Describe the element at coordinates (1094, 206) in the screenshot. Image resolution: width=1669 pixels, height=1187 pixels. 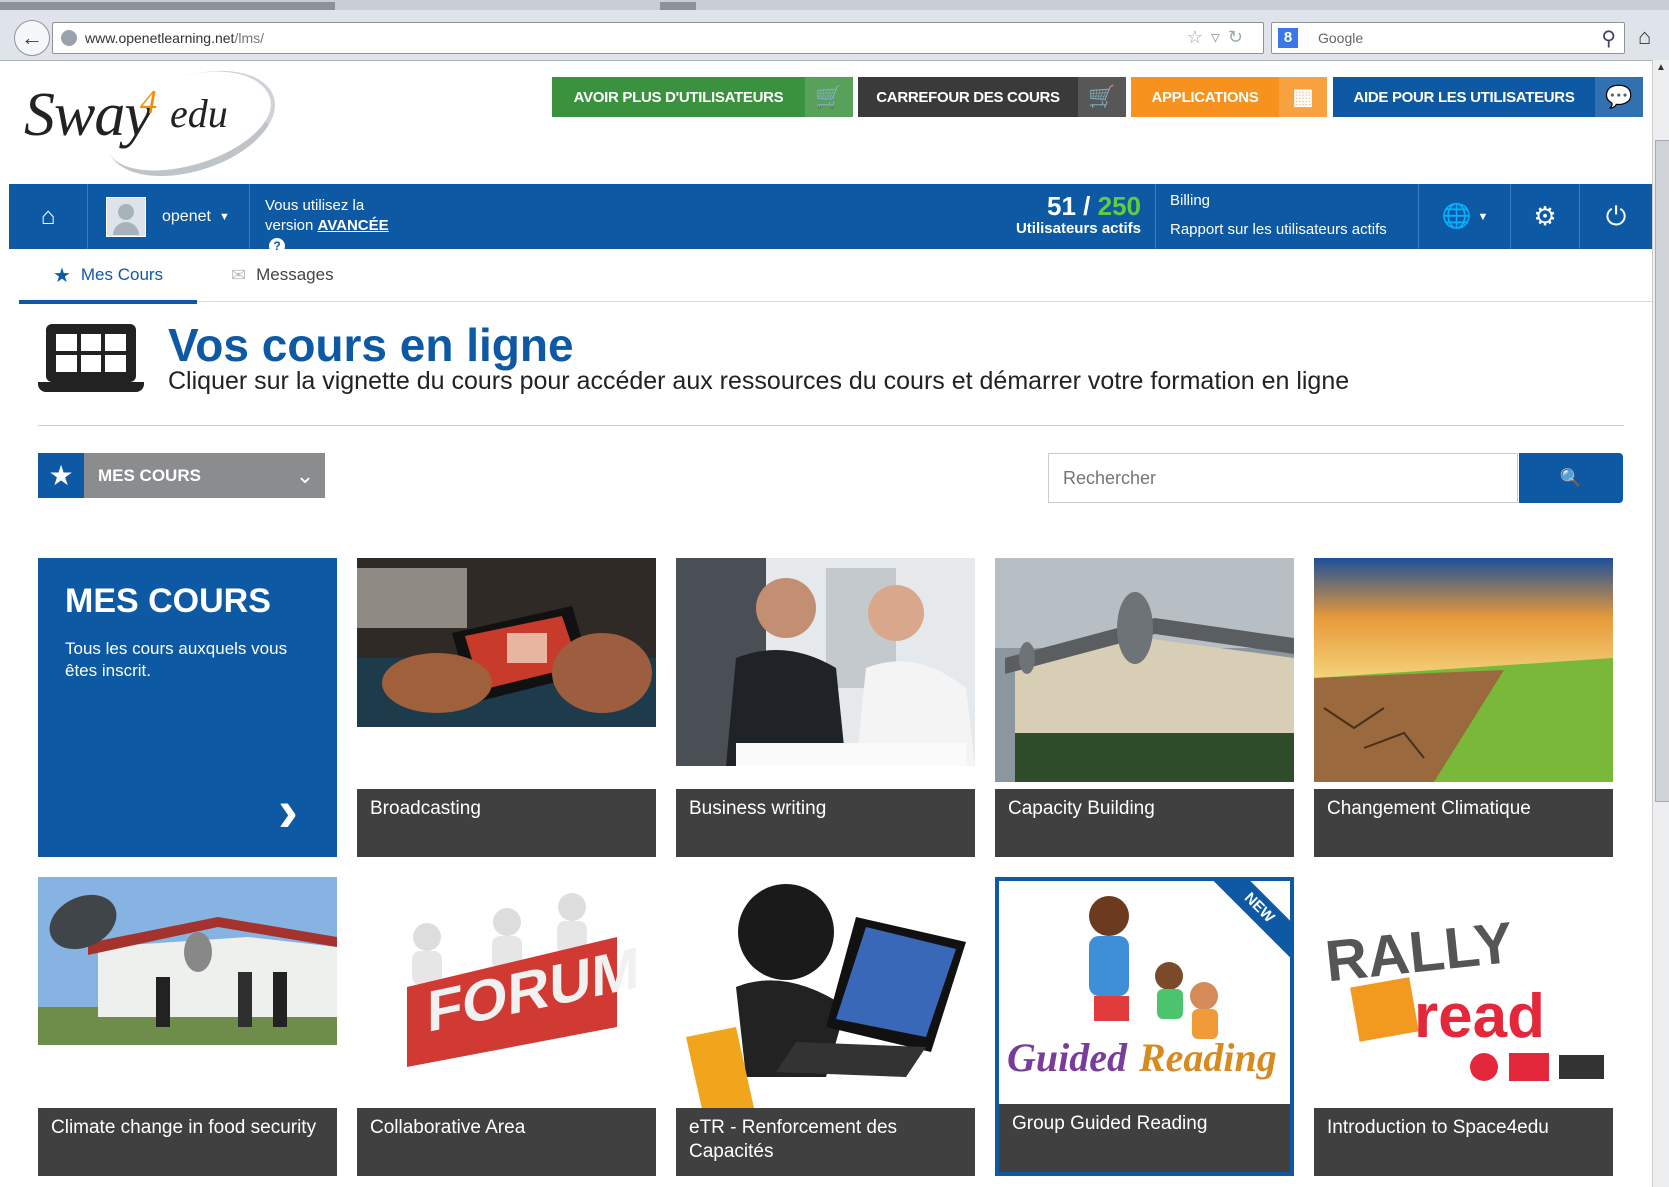
I see `users-count: 51 / 250` at that location.